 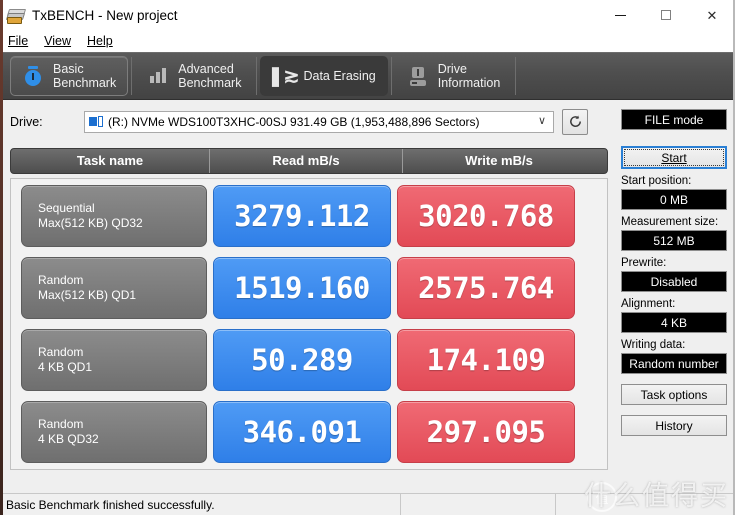 What do you see at coordinates (114, 360) in the screenshot?
I see `task-name-cell: Random 4 KB QD1` at bounding box center [114, 360].